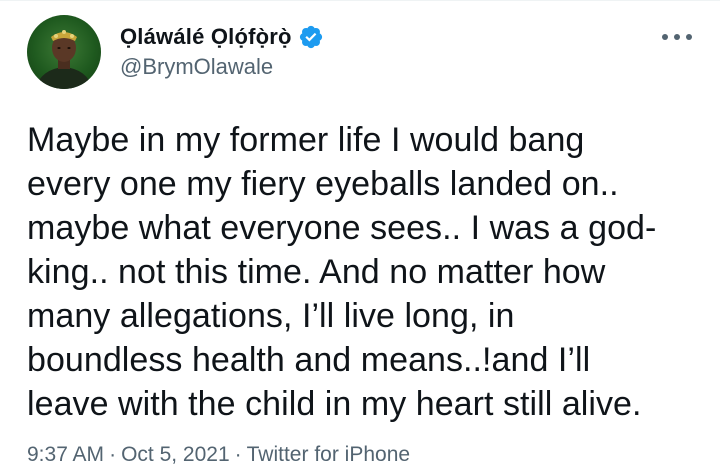  Describe the element at coordinates (206, 37) in the screenshot. I see `author-display-name: Ọláwálé Ọlọ́fọ̀rọ̀` at that location.